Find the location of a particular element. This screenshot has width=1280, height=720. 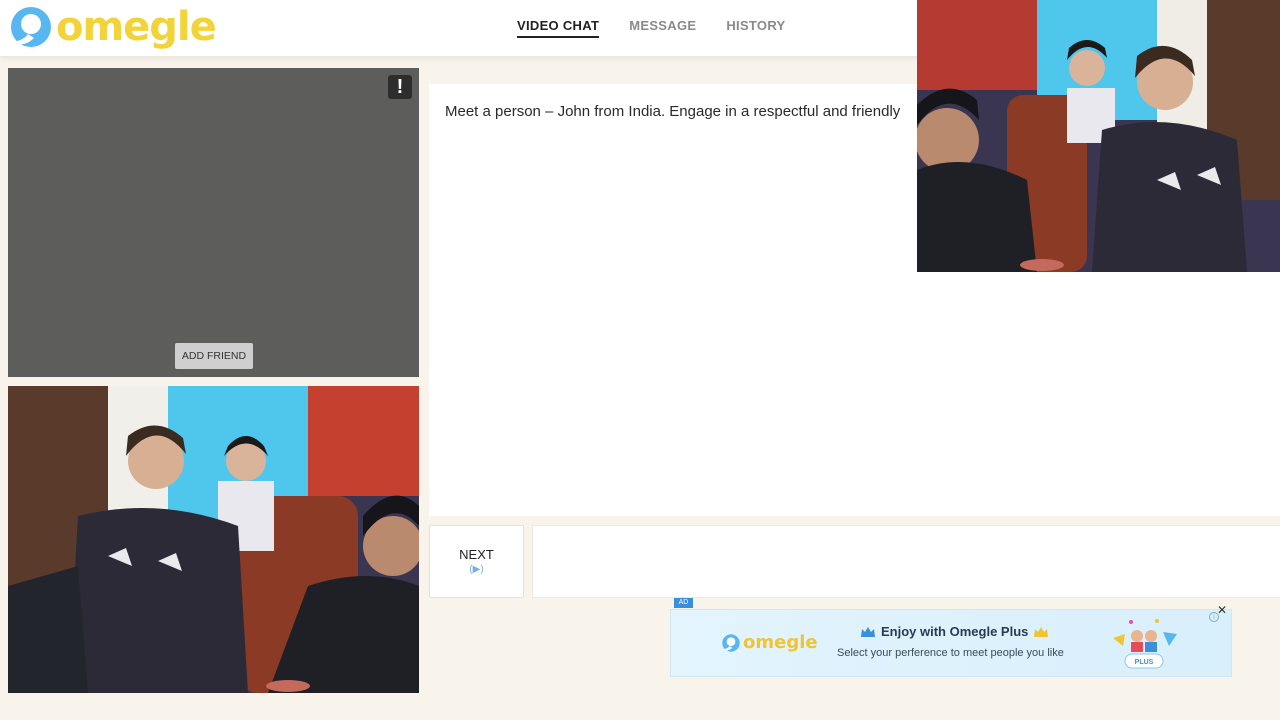

stranger-video: ! ADD FRIEND is located at coordinates (213, 222).